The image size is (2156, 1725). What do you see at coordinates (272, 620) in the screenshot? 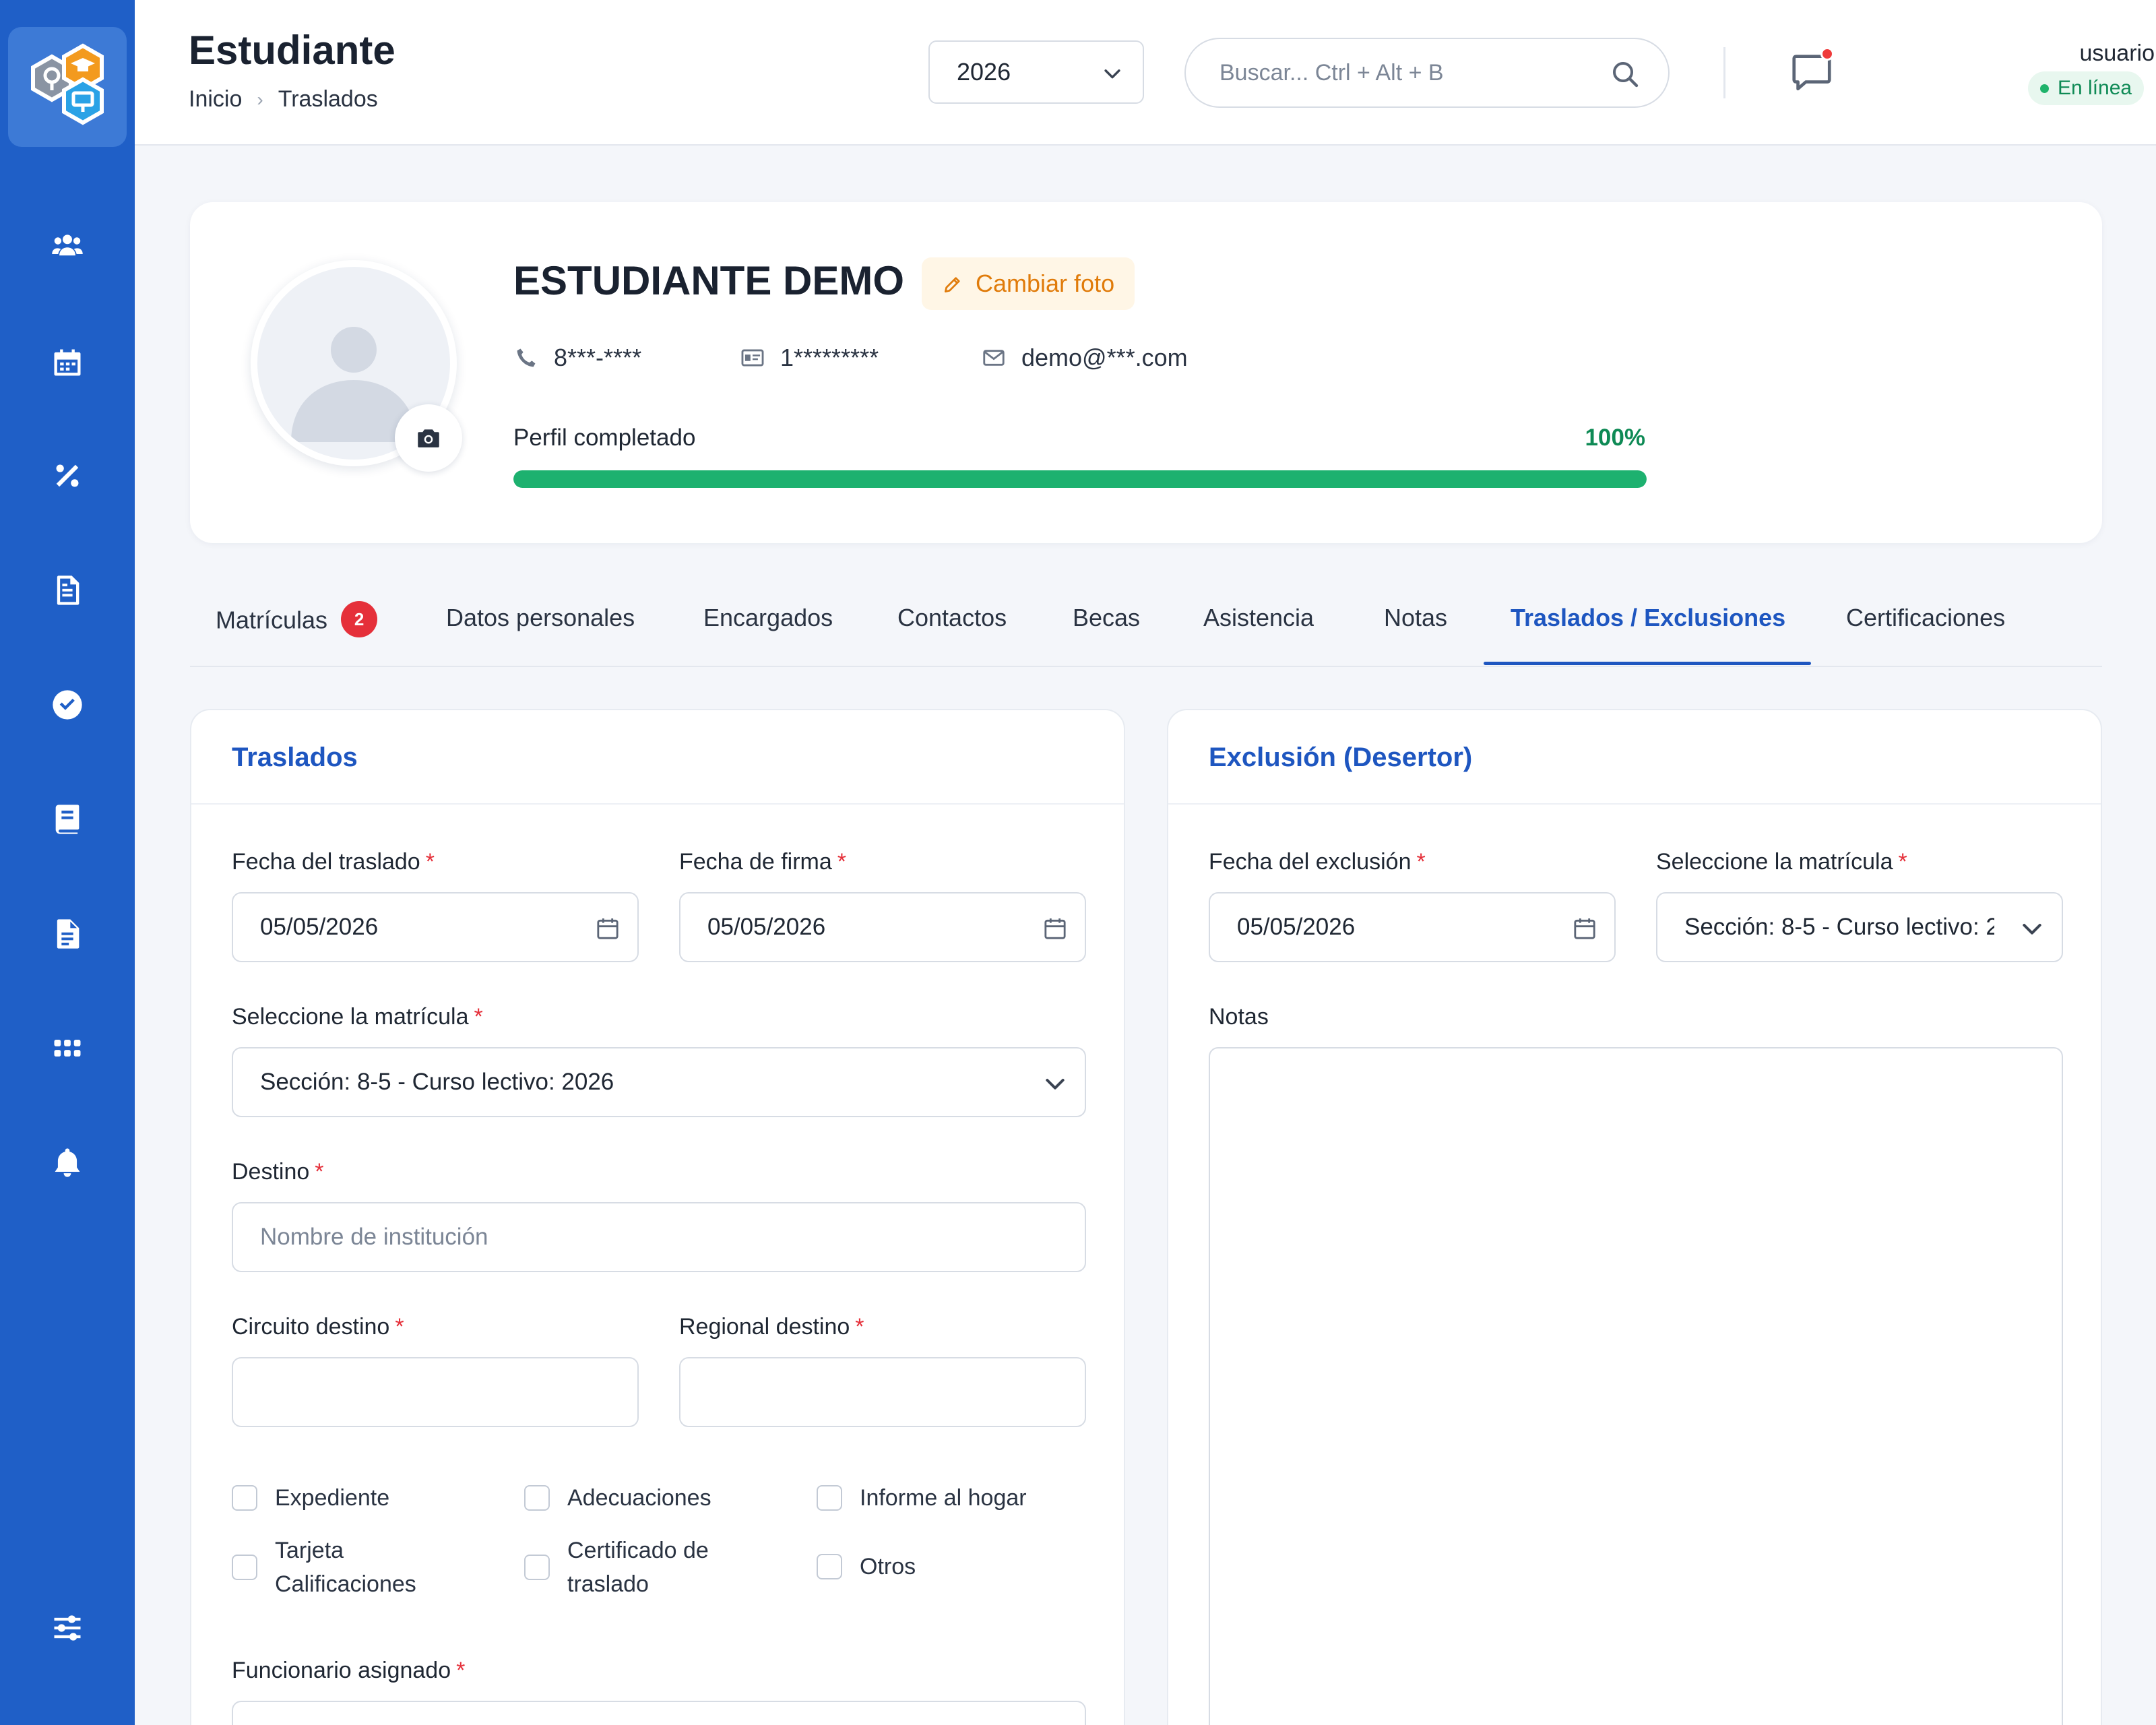
I see `tab-label: Matrículas` at bounding box center [272, 620].